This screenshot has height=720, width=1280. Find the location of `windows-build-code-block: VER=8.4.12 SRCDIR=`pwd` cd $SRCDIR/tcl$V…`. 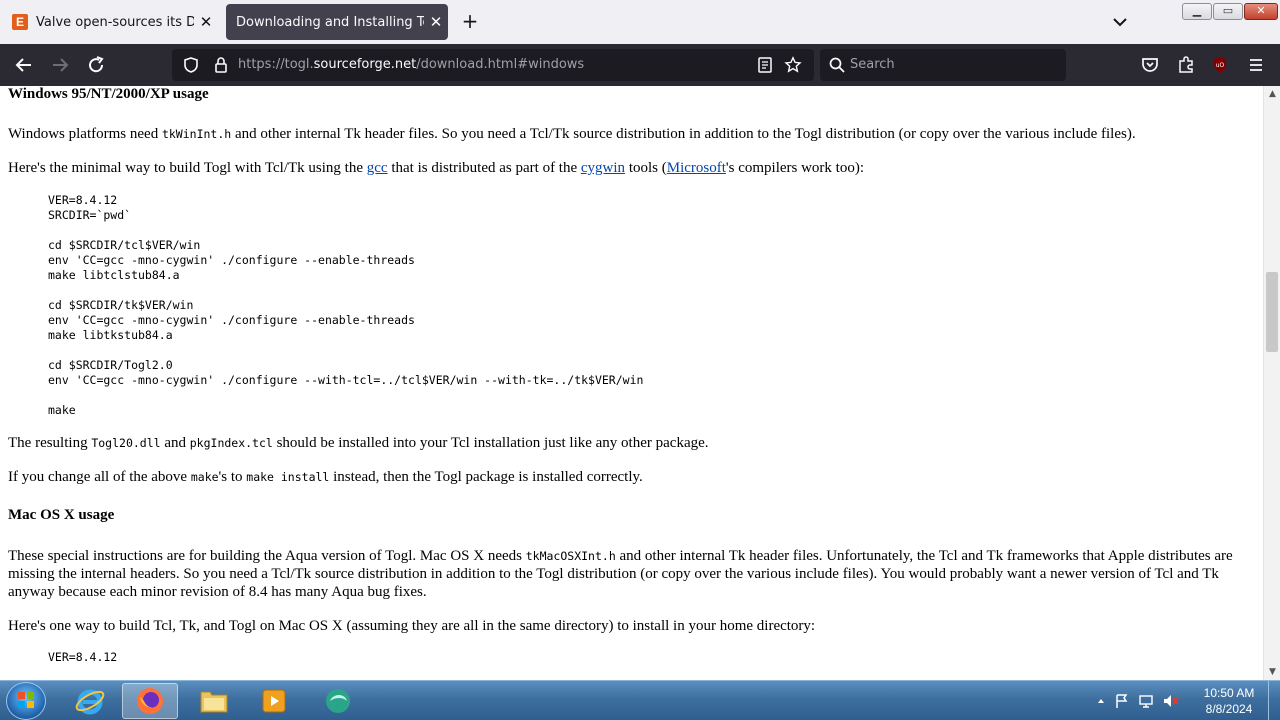

windows-build-code-block: VER=8.4.12 SRCDIR=`pwd` cd $SRCDIR/tcl$V… is located at coordinates (346, 305).